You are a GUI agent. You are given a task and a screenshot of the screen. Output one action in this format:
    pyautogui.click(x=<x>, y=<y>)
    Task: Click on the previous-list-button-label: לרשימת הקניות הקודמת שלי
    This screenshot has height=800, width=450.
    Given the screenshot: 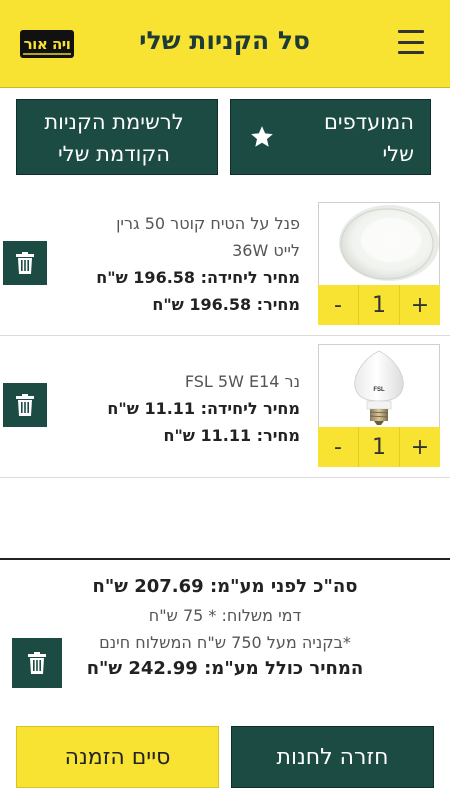 What is the action you would take?
    pyautogui.click(x=114, y=138)
    